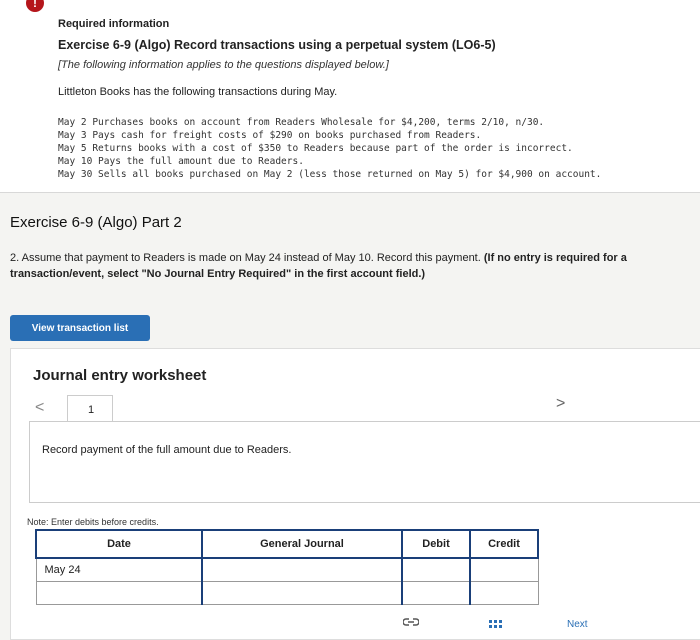 The height and width of the screenshot is (640, 700). I want to click on date-cell, so click(119, 593).